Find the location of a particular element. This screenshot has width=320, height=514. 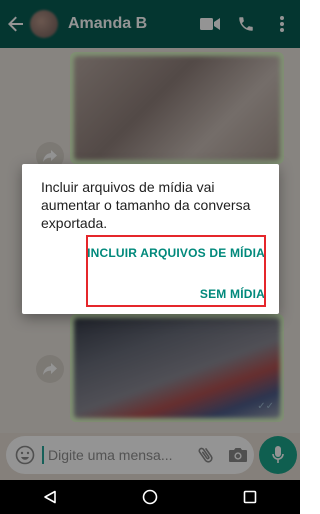

back-triangle-icon is located at coordinates (50, 497).